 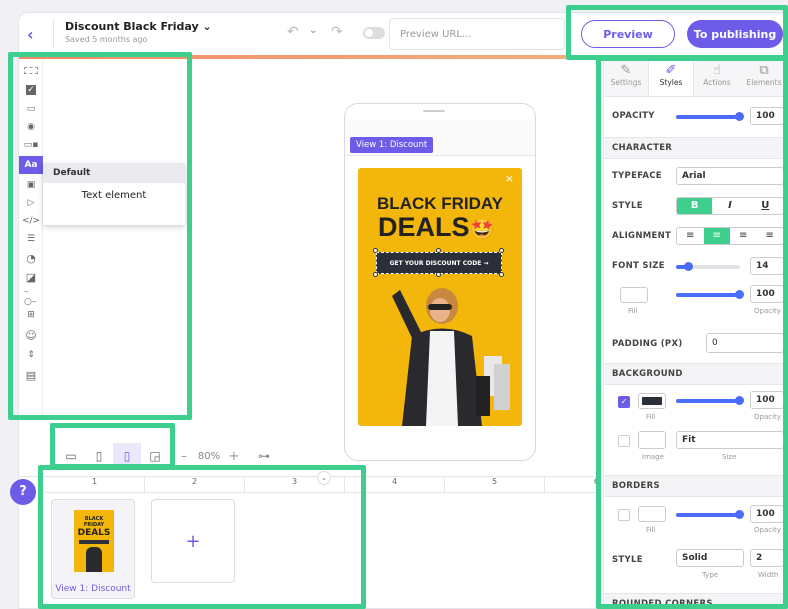 What do you see at coordinates (100, 236) in the screenshot?
I see `highlight-tools-area` at bounding box center [100, 236].